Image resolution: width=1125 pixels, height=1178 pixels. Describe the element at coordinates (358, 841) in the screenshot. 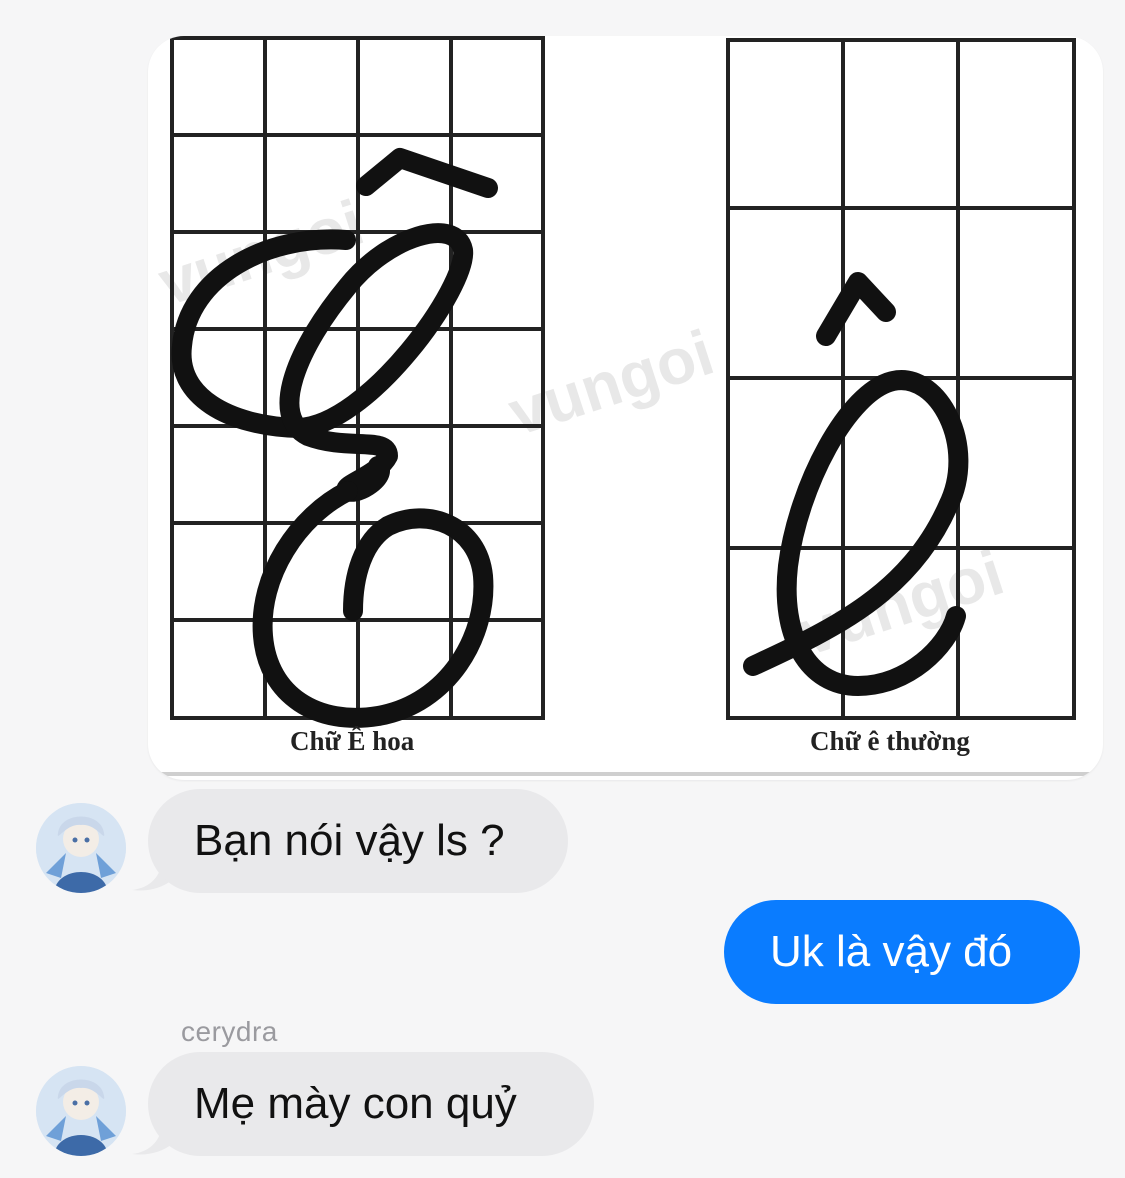

I see `message-bubble-incoming: Bạn nói vậy ls ?` at that location.